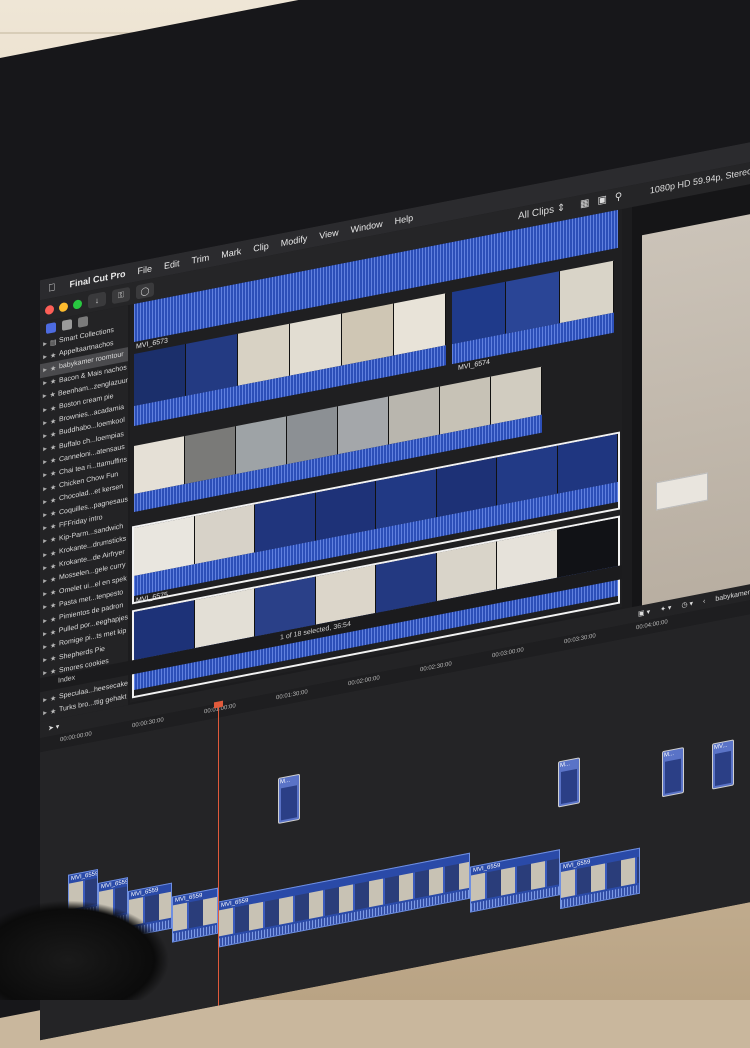 The width and height of the screenshot is (750, 1048). What do you see at coordinates (49, 309) in the screenshot?
I see `close-window-button` at bounding box center [49, 309].